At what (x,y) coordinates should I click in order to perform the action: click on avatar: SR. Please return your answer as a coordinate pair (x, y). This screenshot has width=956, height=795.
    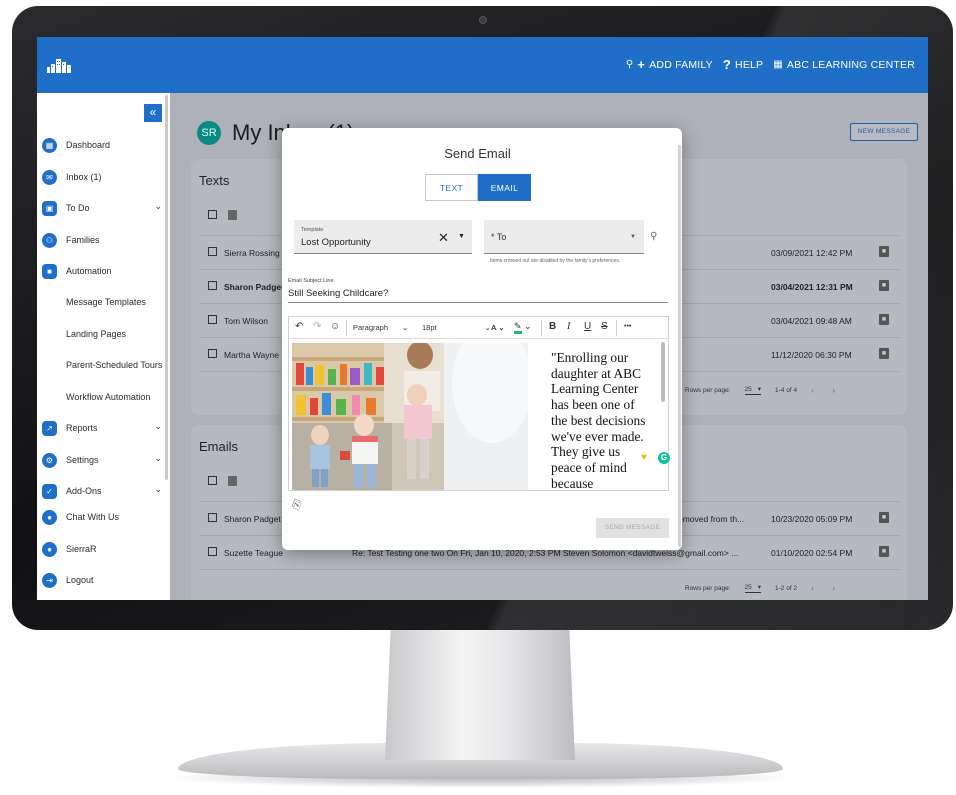
    Looking at the image, I should click on (209, 133).